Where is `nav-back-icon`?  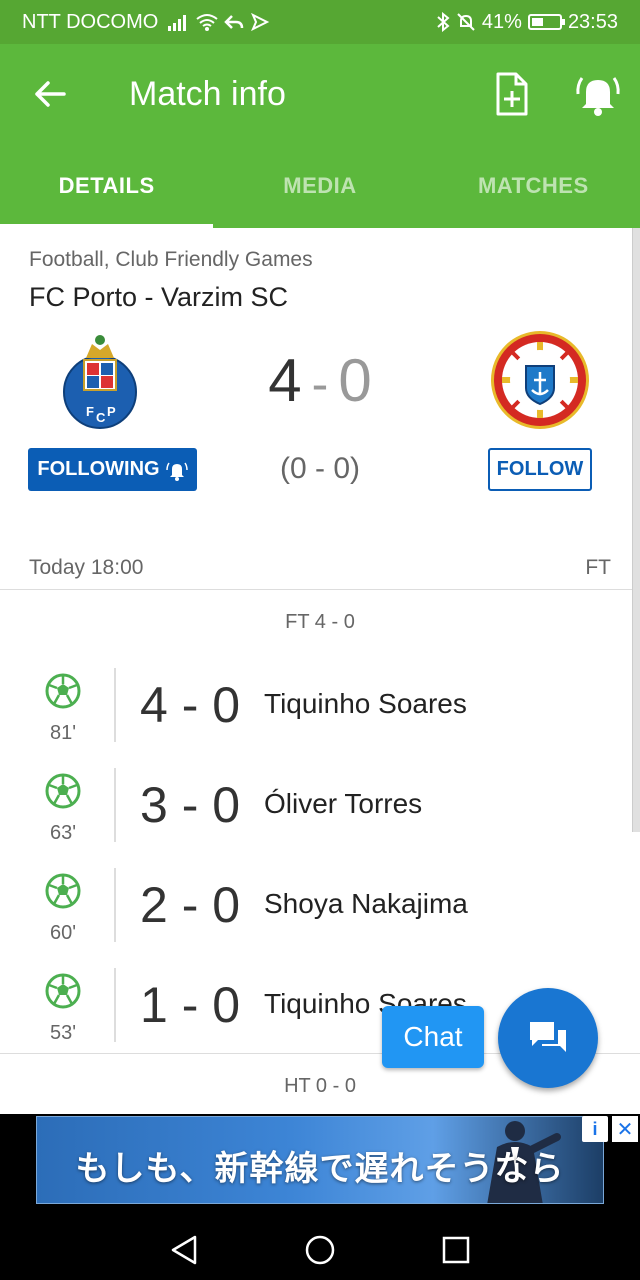
nav-back-icon is located at coordinates (184, 1250).